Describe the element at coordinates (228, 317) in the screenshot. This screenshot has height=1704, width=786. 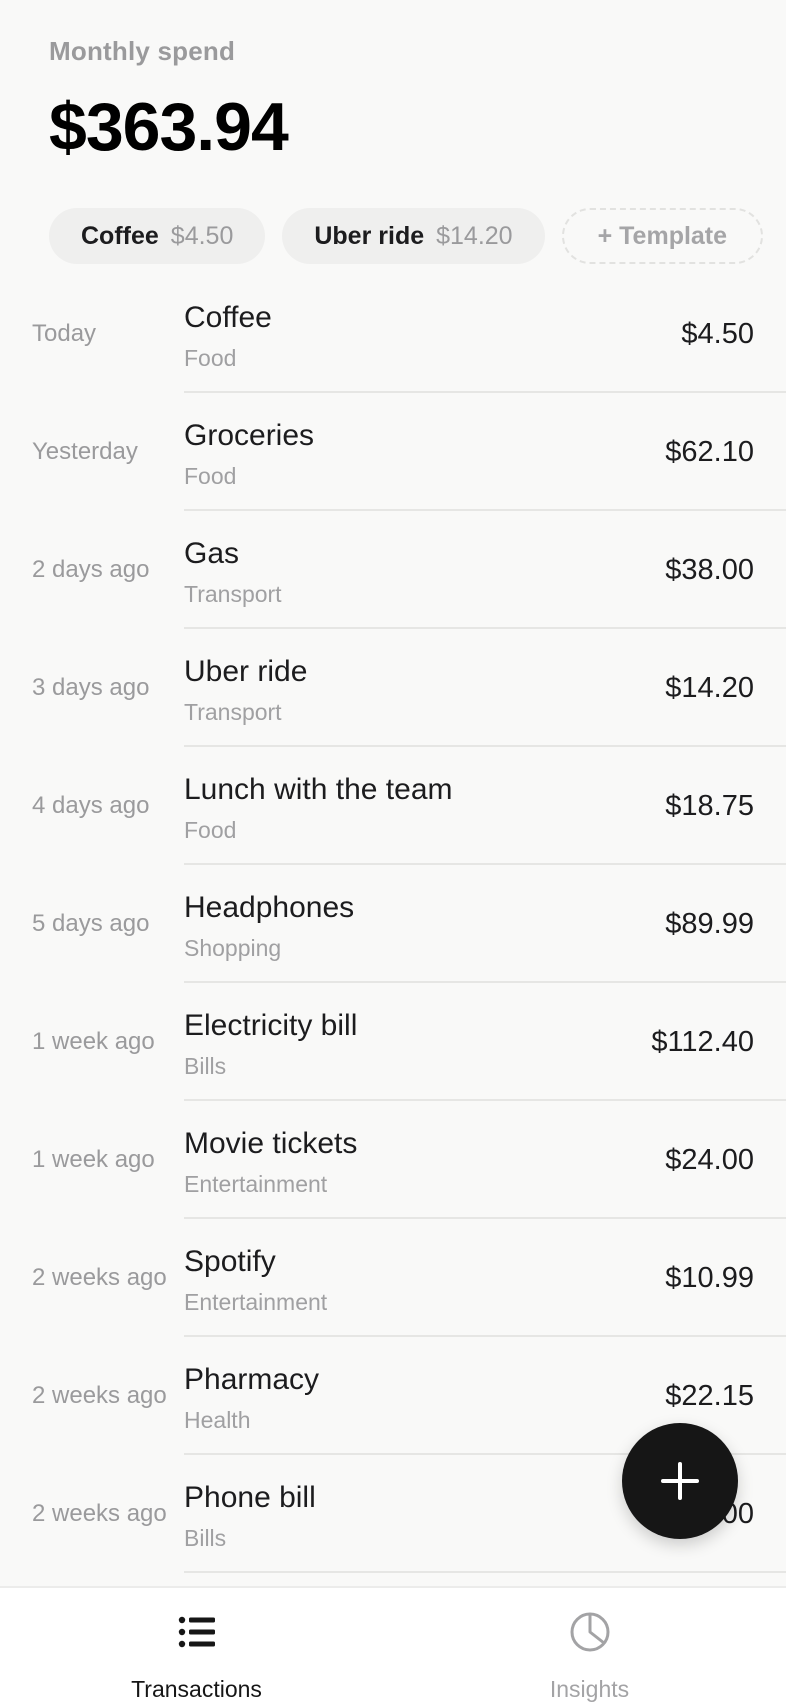
I see `transaction-title: Coffee` at that location.